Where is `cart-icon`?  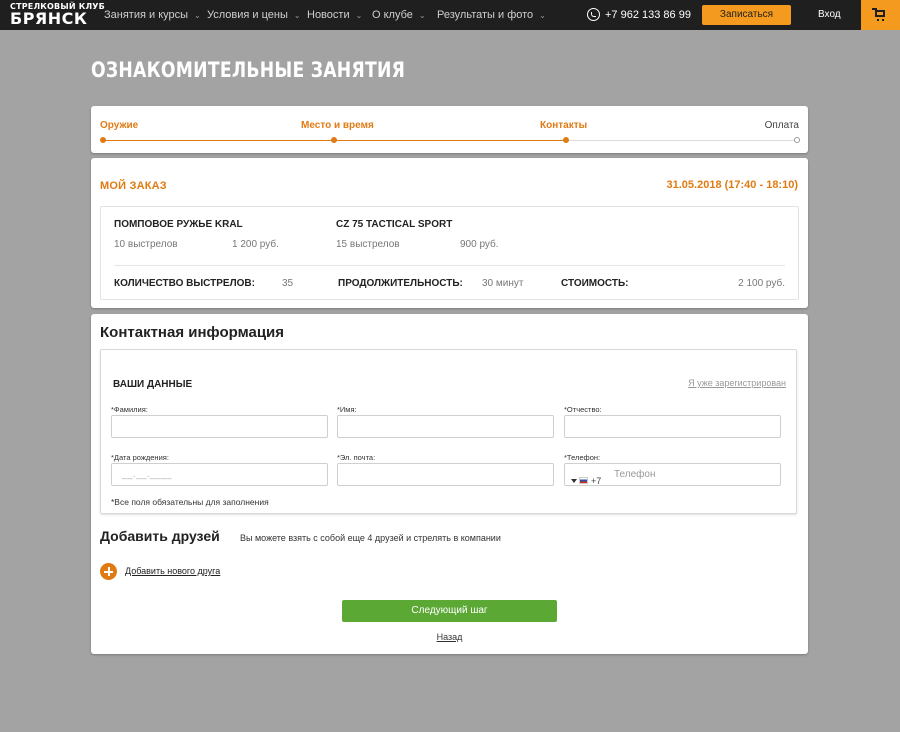
cart-icon is located at coordinates (878, 14).